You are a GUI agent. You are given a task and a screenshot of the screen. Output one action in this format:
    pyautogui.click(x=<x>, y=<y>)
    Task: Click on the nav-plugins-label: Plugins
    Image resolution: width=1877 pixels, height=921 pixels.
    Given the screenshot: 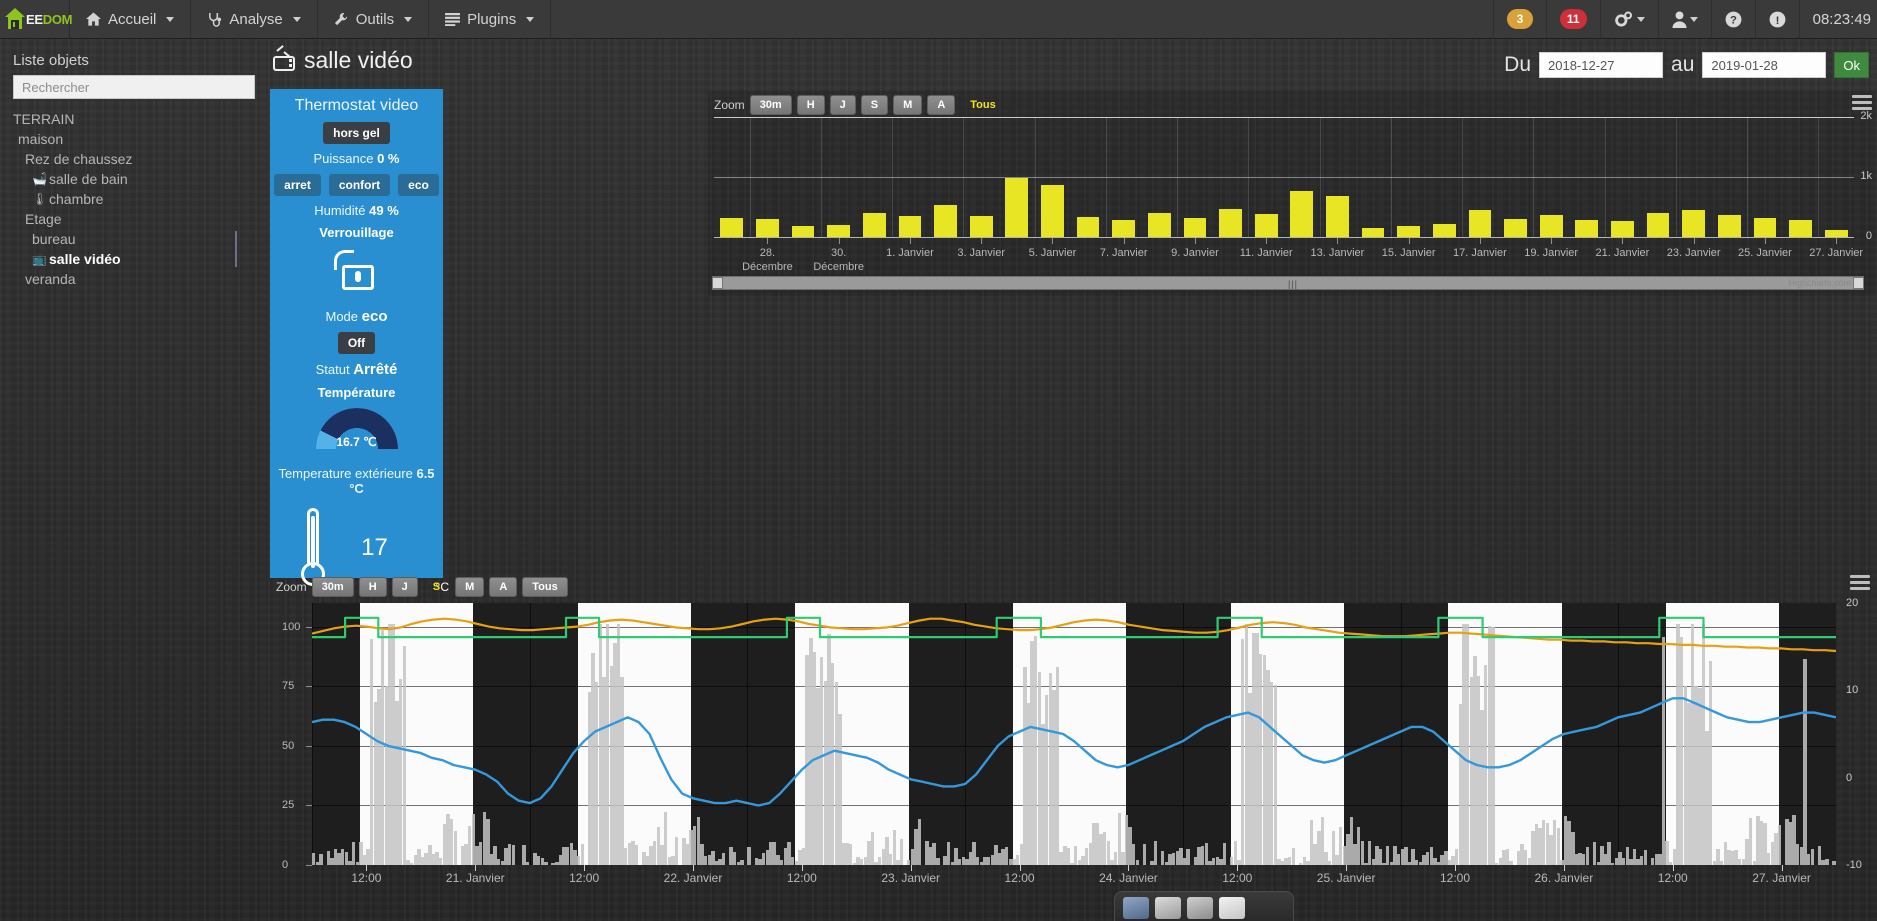 What is the action you would take?
    pyautogui.click(x=492, y=19)
    